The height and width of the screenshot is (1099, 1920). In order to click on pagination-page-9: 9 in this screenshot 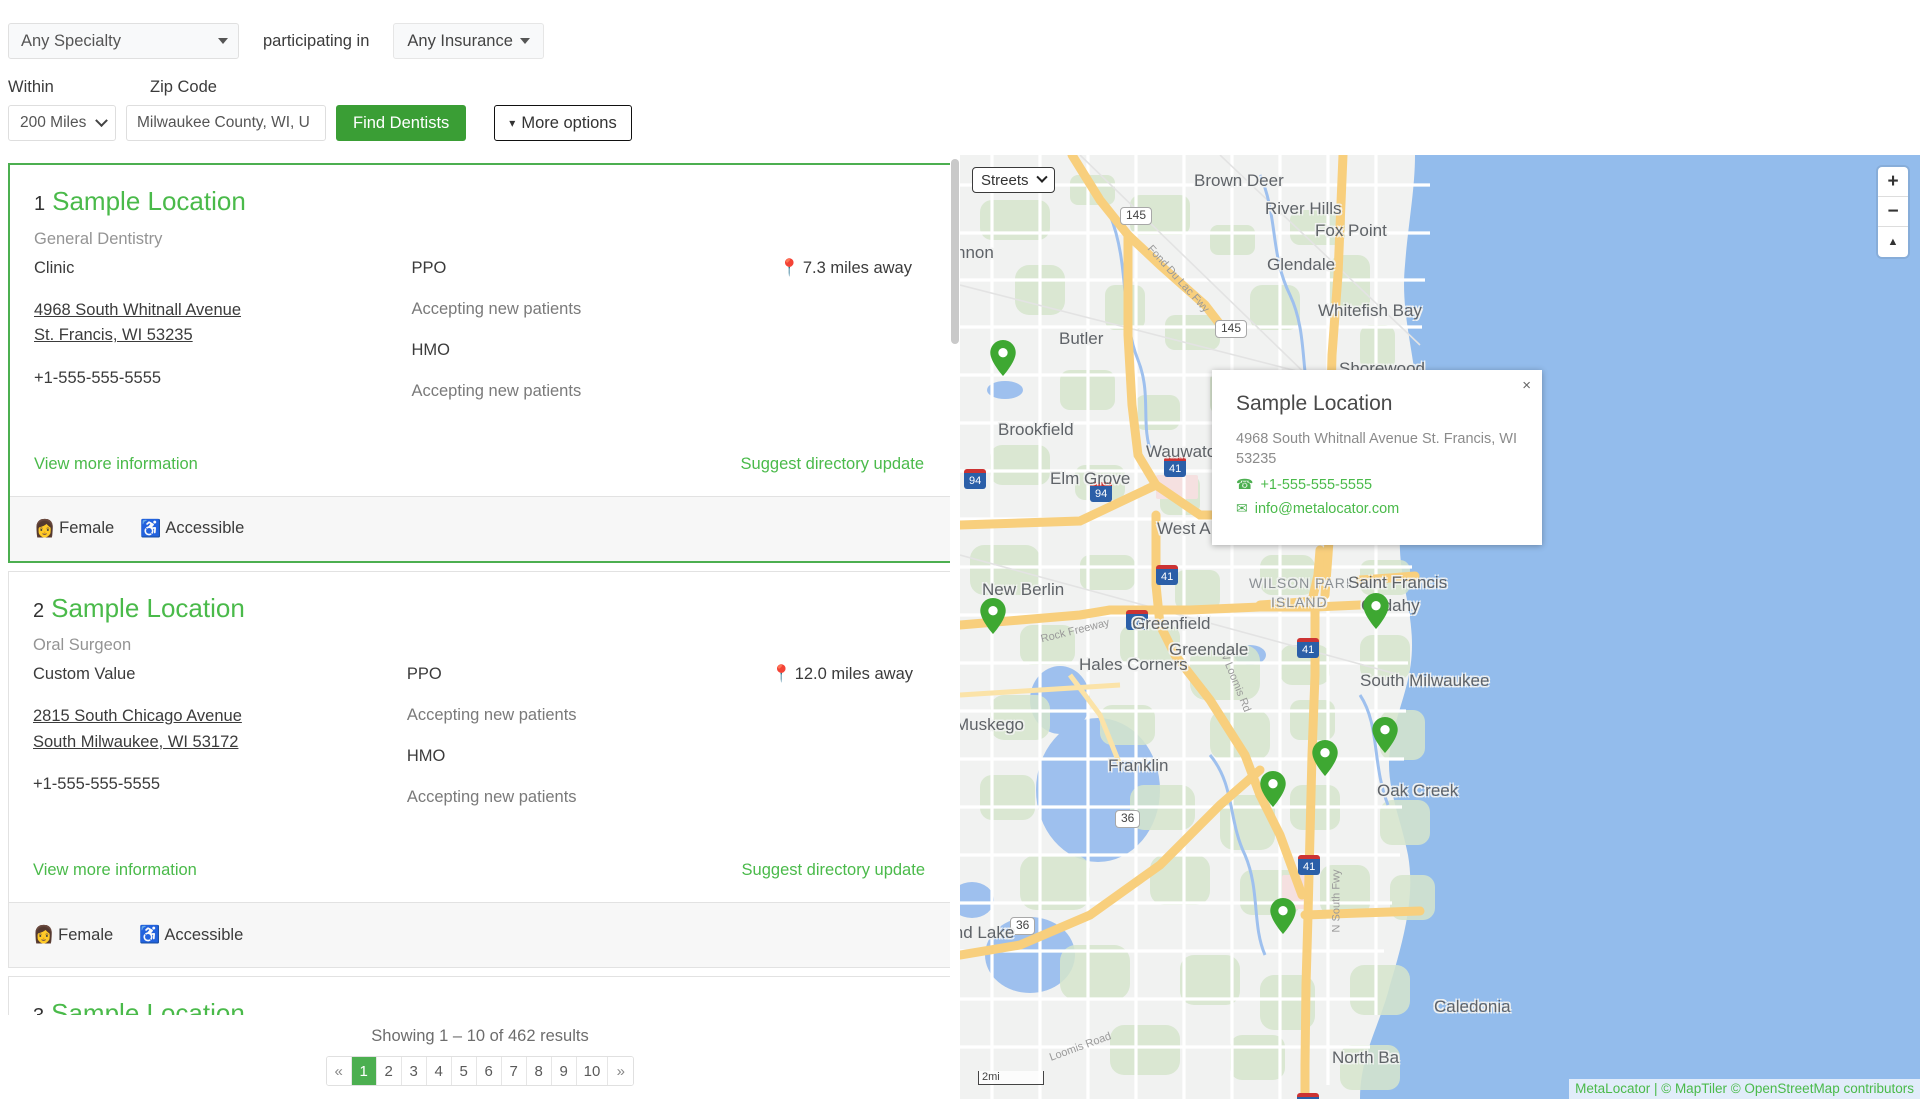, I will do `click(564, 1071)`.